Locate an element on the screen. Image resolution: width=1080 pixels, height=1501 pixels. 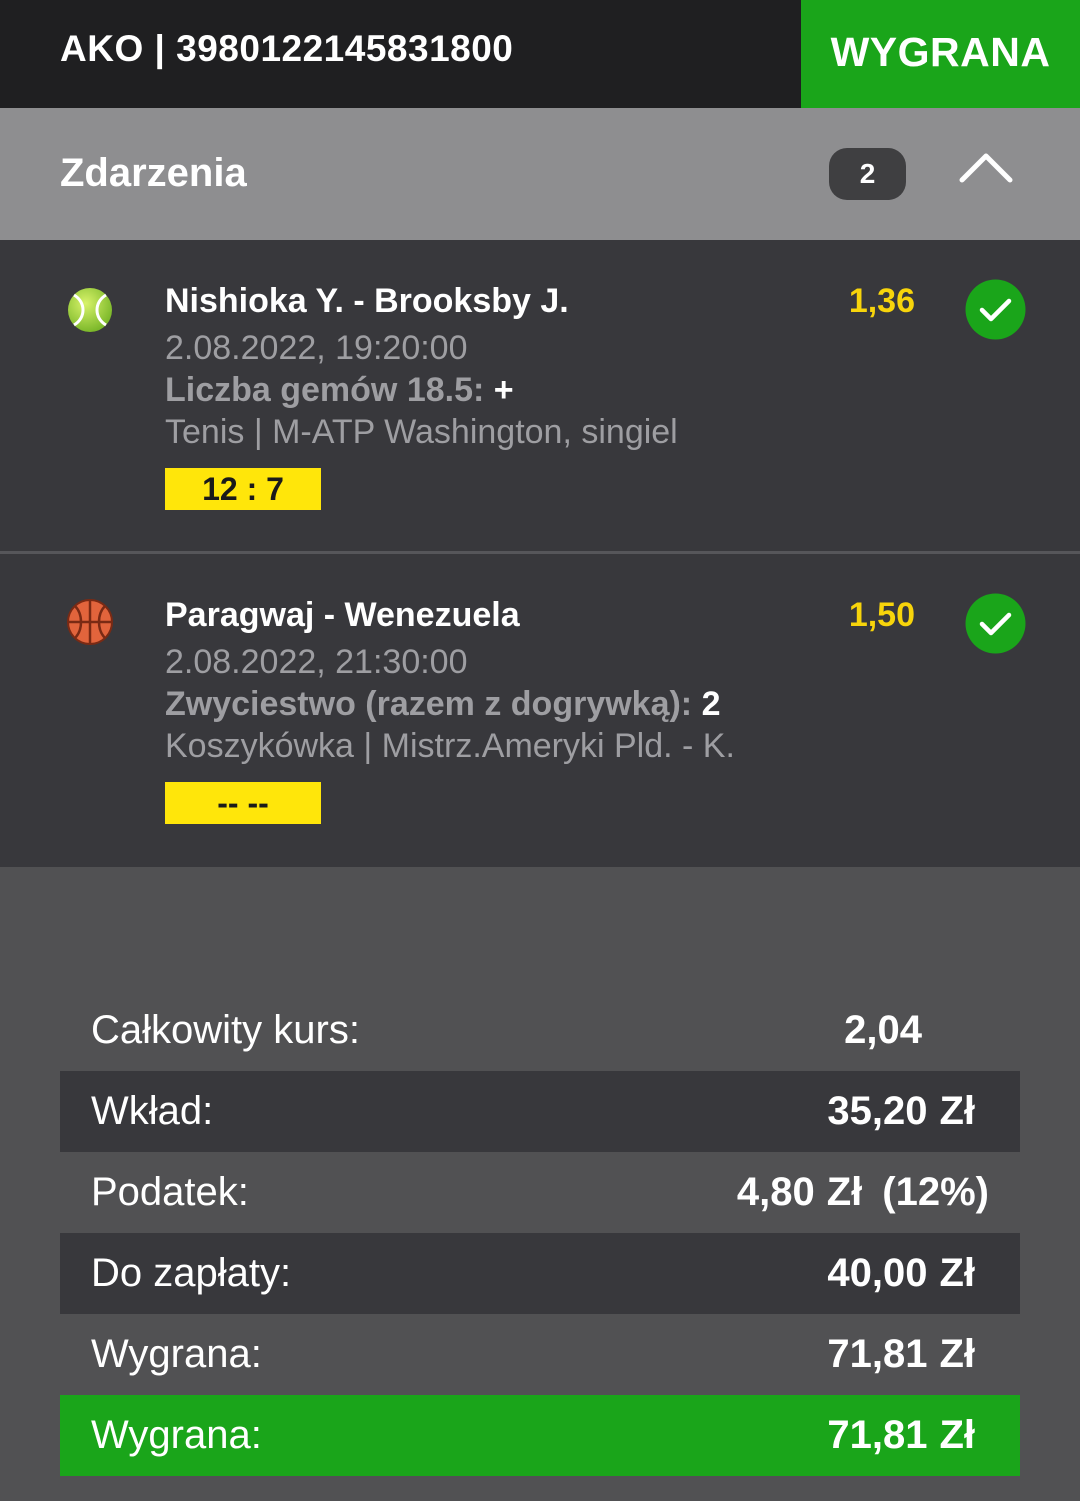
ticket-id: AKO | 3980122145831800 is located at coordinates (287, 48).